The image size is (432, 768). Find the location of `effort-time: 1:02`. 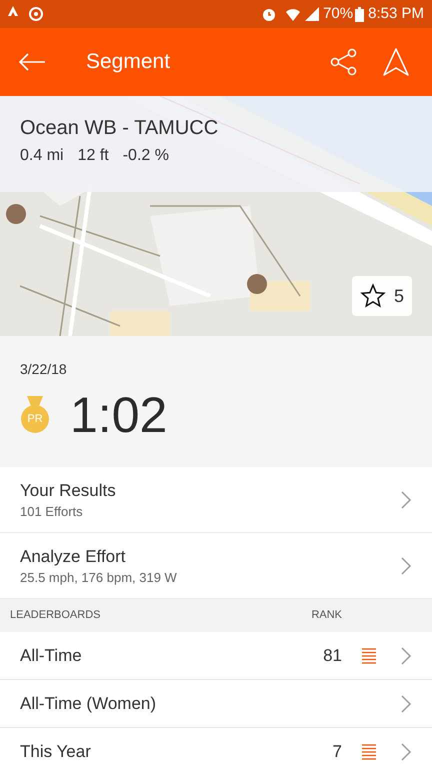

effort-time: 1:02 is located at coordinates (119, 415).